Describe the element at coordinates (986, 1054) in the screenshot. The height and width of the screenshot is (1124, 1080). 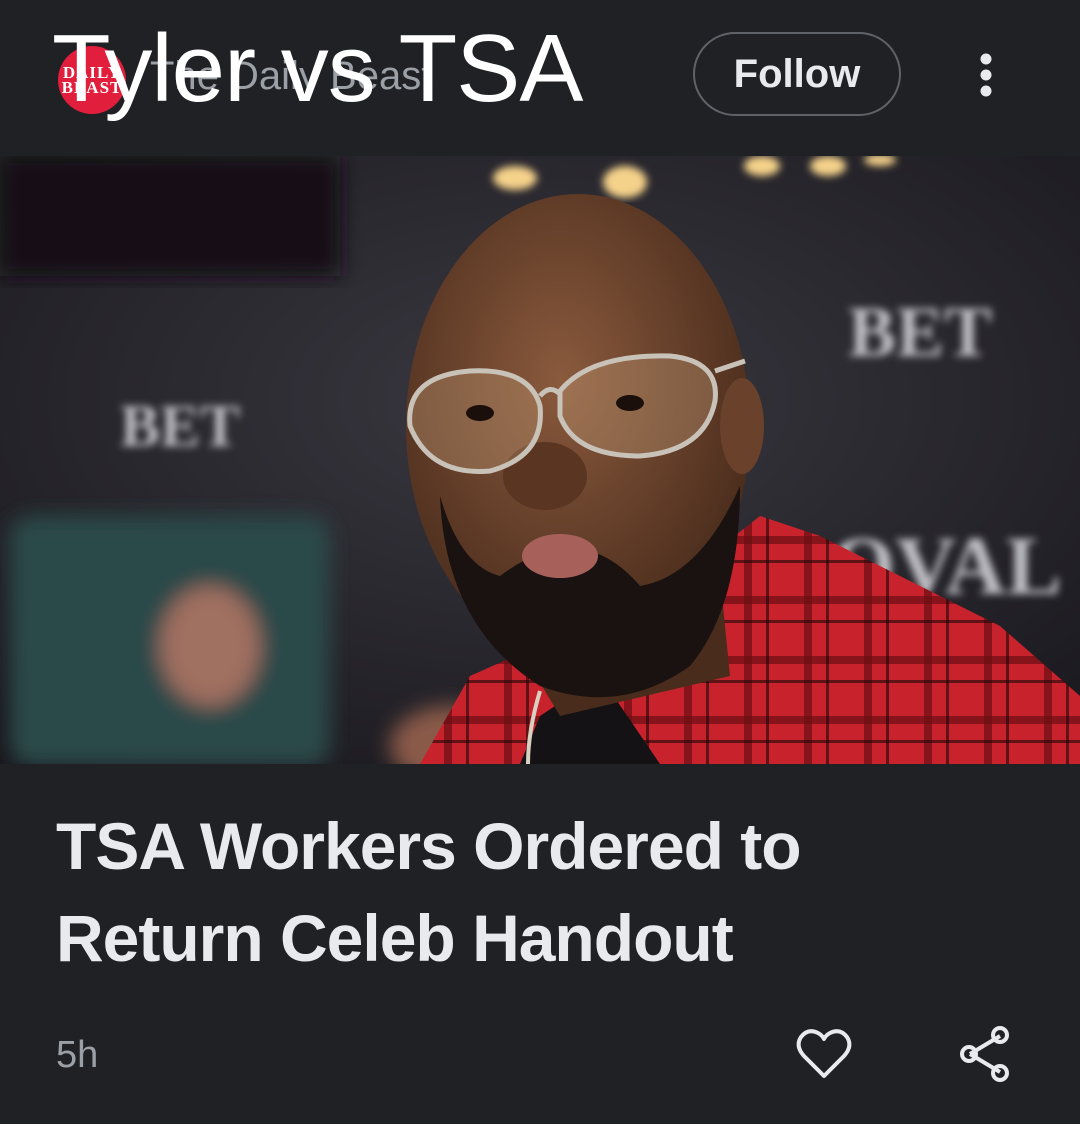
I see `share-icon` at that location.